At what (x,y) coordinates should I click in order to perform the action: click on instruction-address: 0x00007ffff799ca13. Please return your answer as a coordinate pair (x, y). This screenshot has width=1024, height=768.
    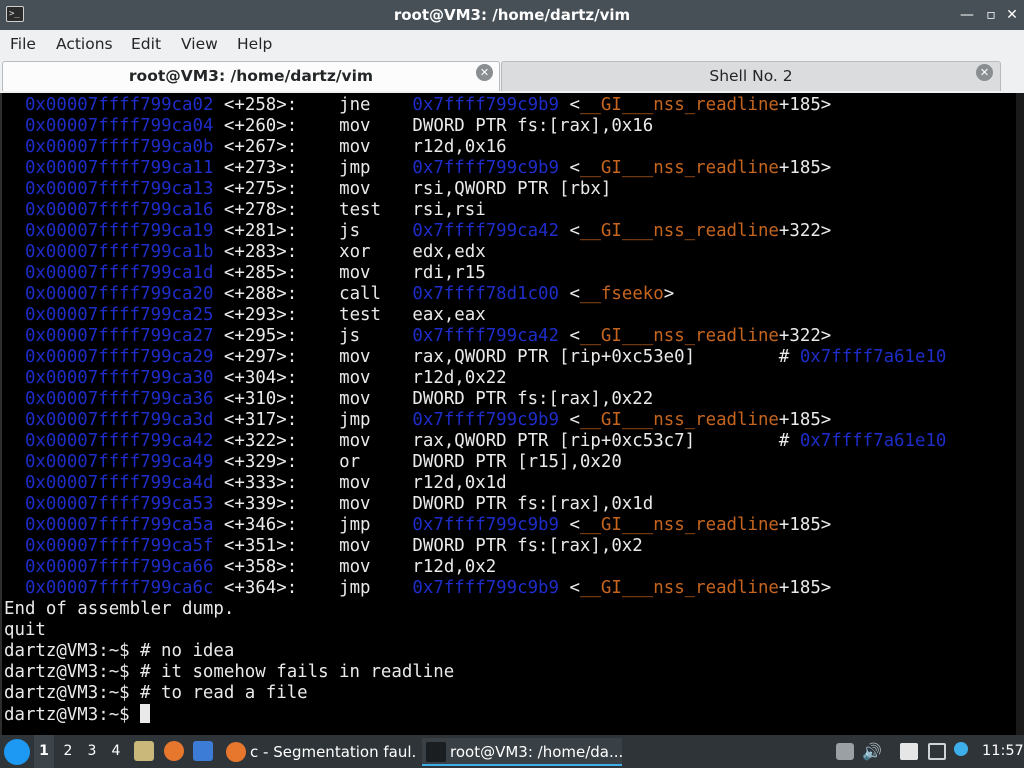
    Looking at the image, I should click on (119, 189).